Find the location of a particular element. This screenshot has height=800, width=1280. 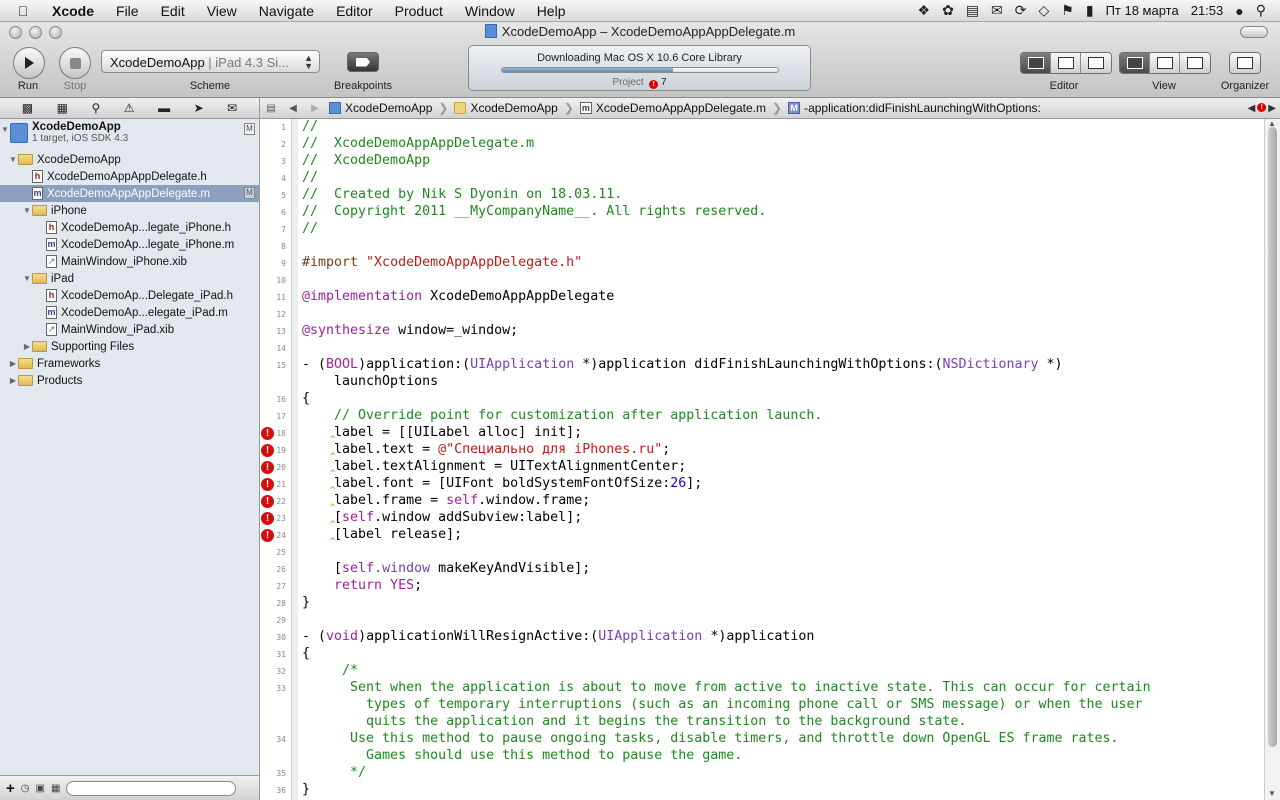

code-line: [self.window addSubview:label]; is located at coordinates (442, 517).